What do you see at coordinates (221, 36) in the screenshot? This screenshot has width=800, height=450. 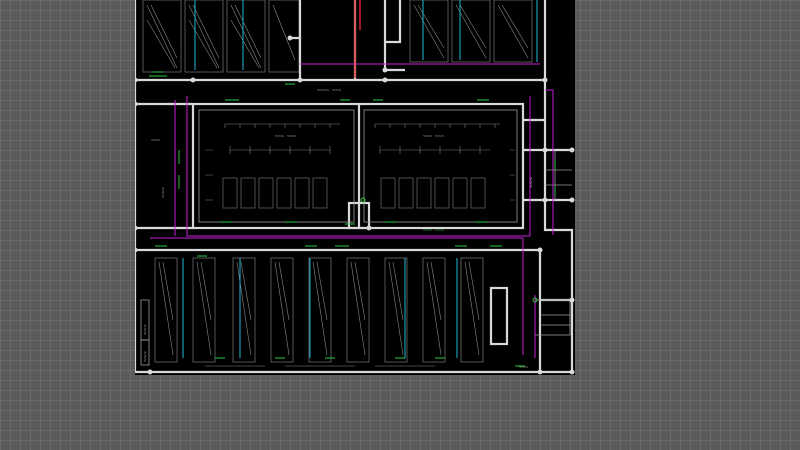 I see `upper-left-racks` at bounding box center [221, 36].